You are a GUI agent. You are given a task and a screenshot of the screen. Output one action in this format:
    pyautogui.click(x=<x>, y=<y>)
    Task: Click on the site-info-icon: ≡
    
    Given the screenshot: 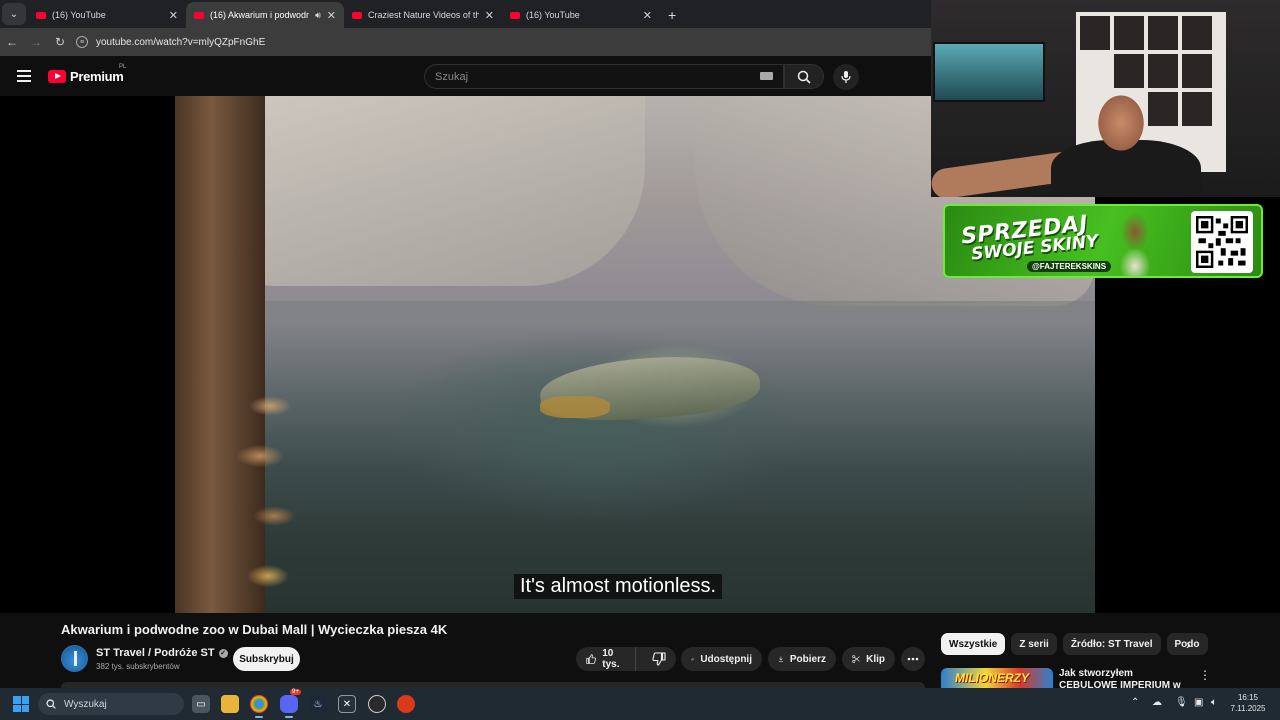 What is the action you would take?
    pyautogui.click(x=82, y=42)
    